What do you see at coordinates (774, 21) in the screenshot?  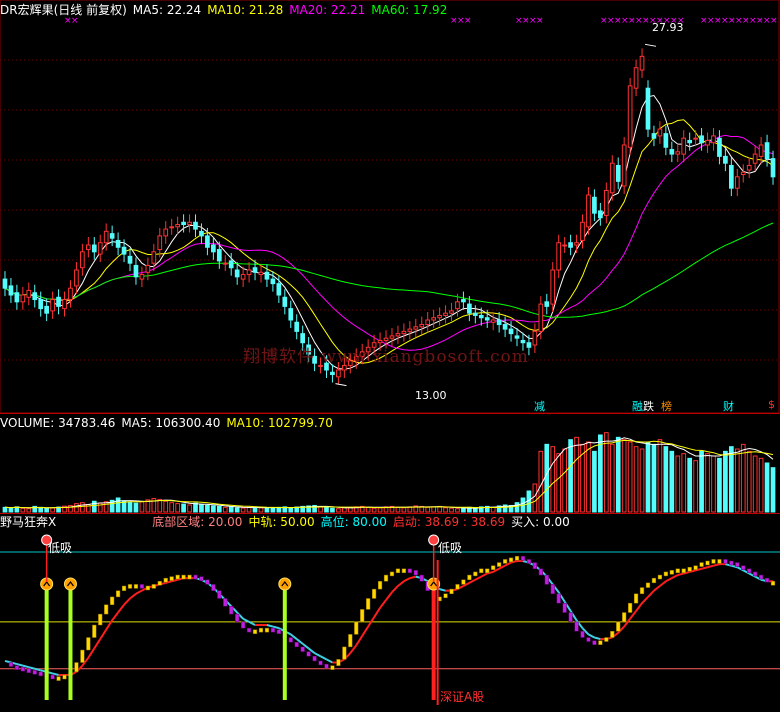 I see `limit-marker-4: ×` at bounding box center [774, 21].